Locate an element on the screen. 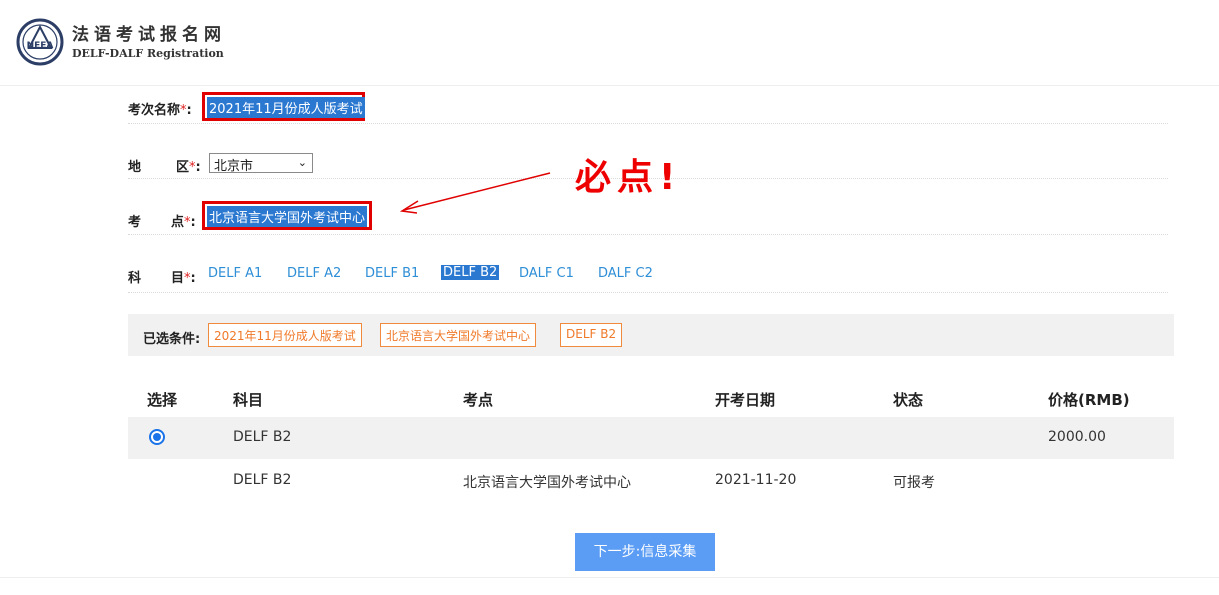  next-step-button: 下一步:信息采集 is located at coordinates (645, 552).